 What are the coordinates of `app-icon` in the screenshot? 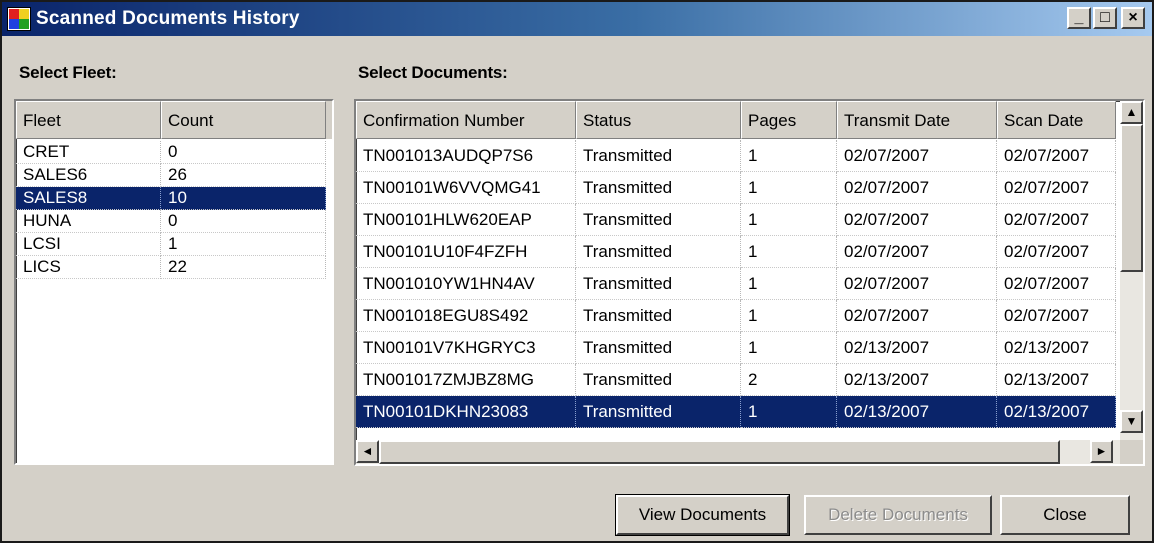 It's located at (19, 19).